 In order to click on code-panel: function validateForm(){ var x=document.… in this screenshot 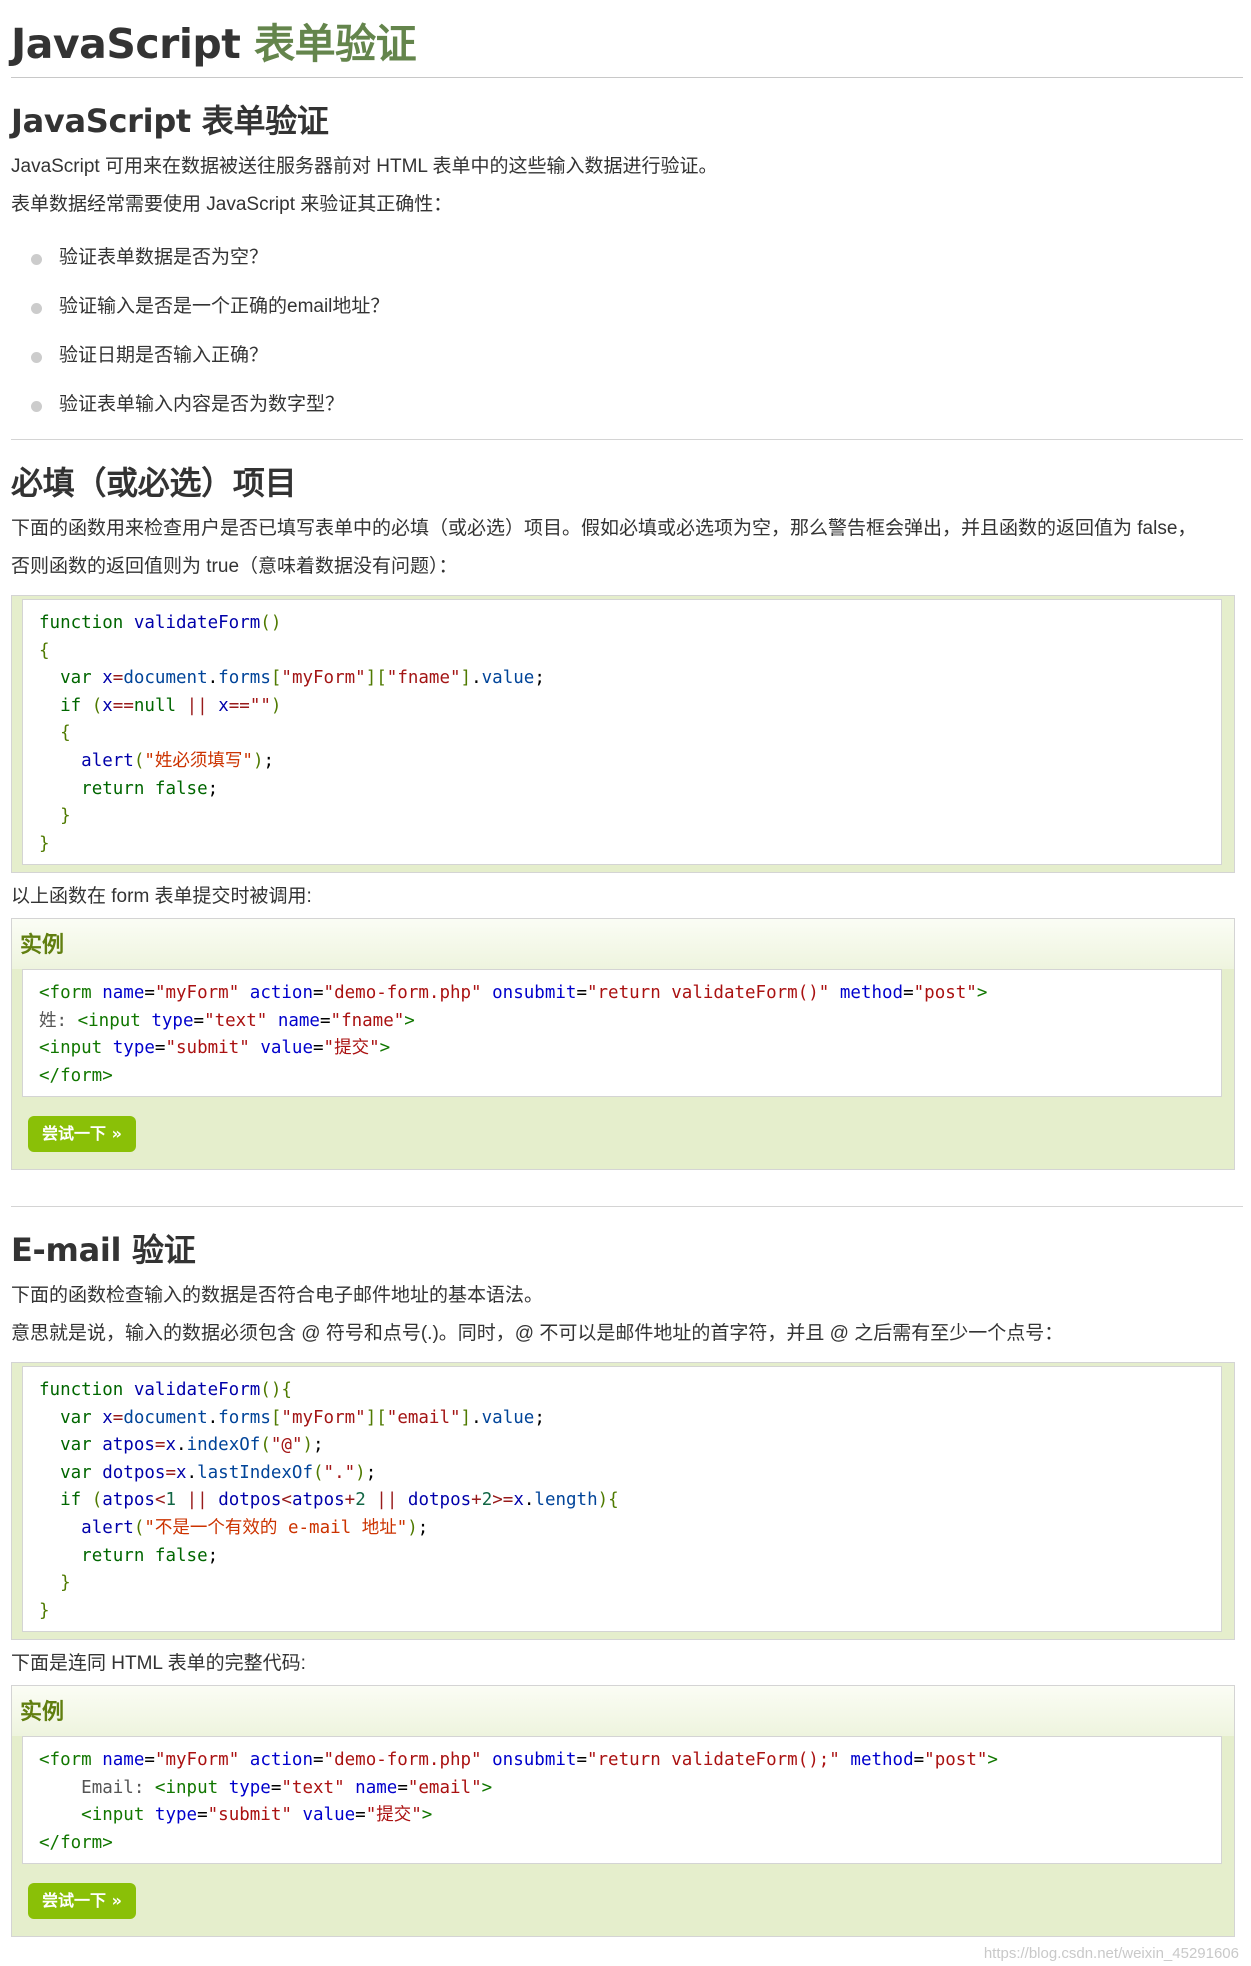, I will do `click(622, 1499)`.